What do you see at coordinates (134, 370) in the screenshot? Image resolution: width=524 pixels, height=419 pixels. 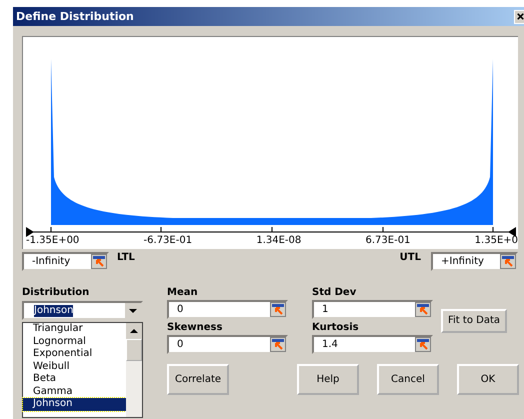 I see `scrollbar` at bounding box center [134, 370].